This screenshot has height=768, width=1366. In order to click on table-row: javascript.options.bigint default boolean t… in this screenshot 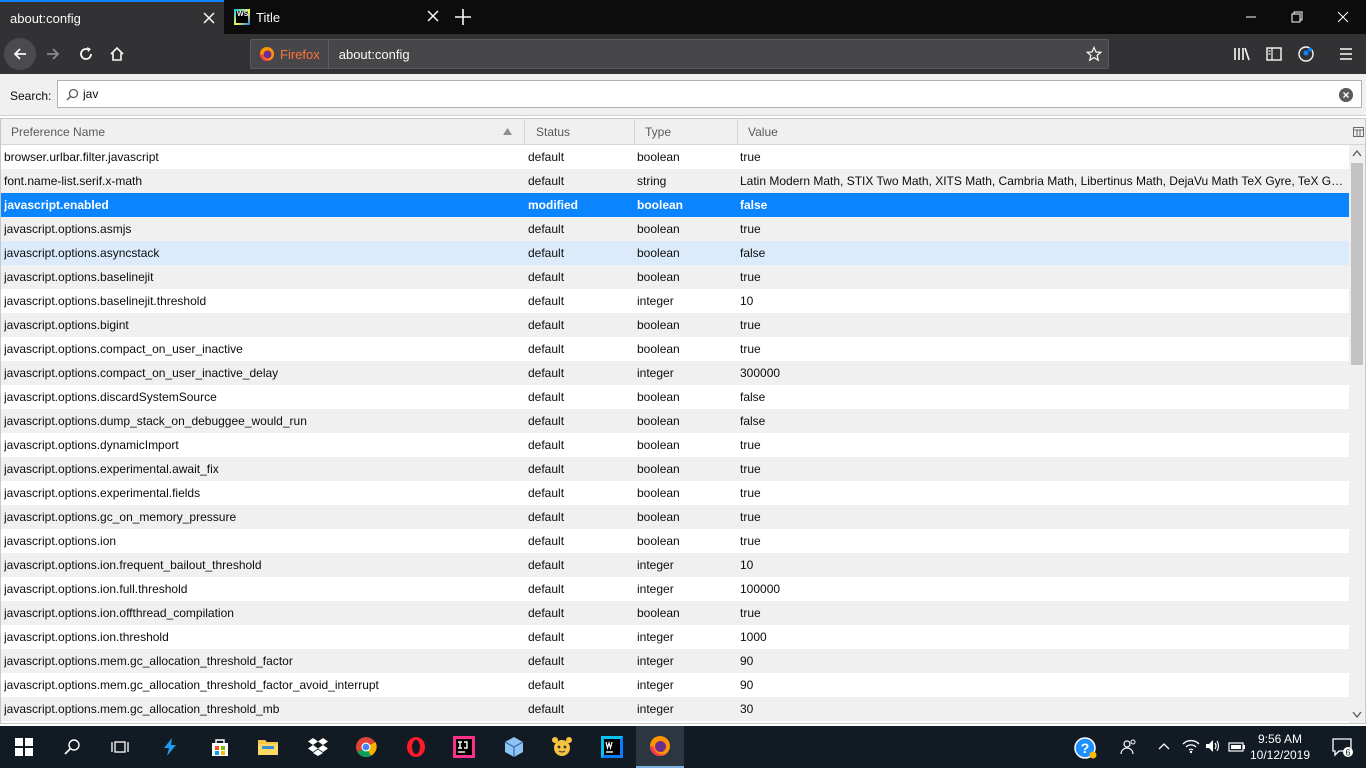, I will do `click(675, 325)`.